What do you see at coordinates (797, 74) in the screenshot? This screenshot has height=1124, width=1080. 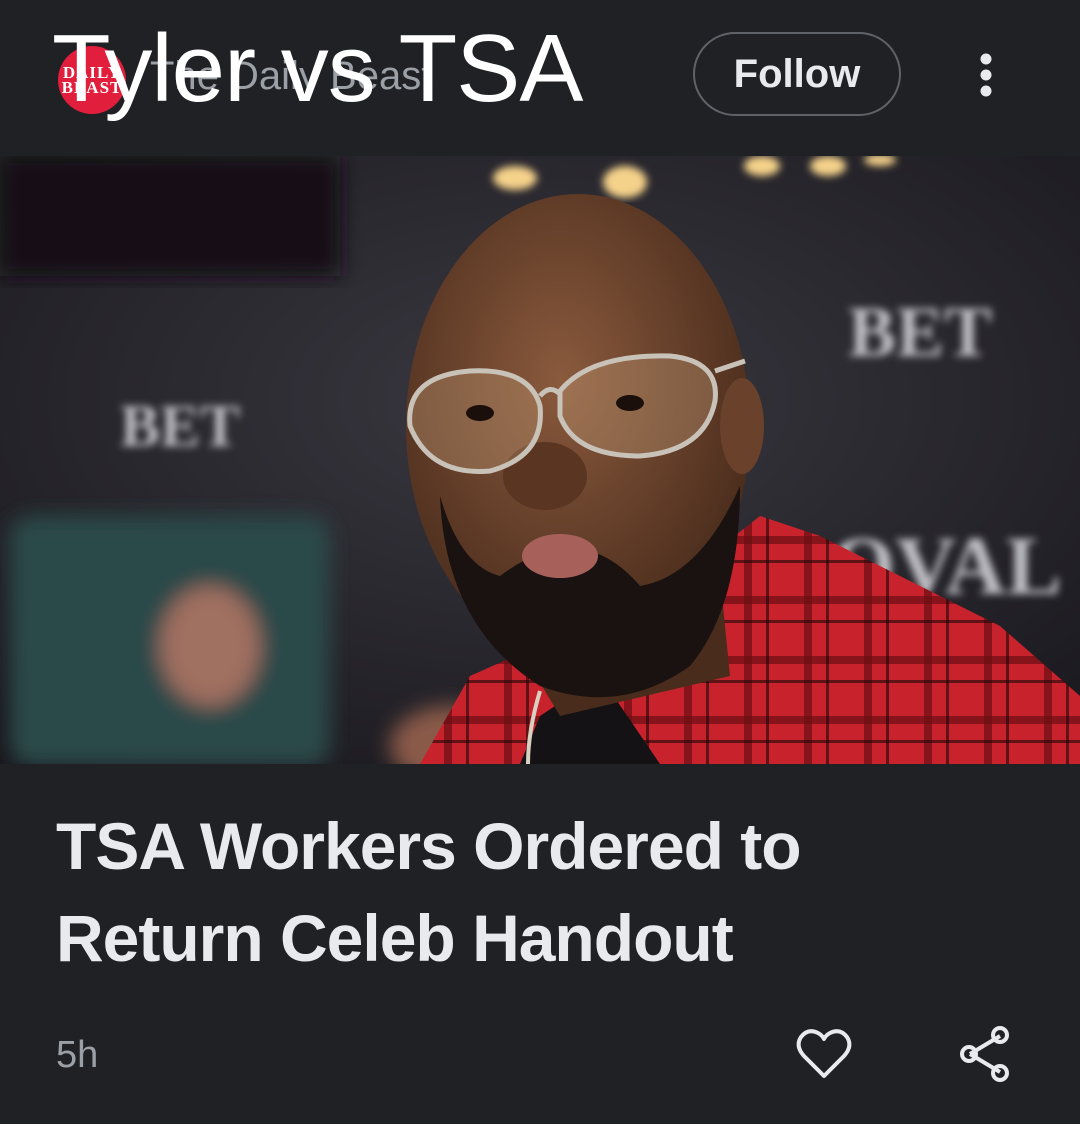 I see `follow-button: Follow` at bounding box center [797, 74].